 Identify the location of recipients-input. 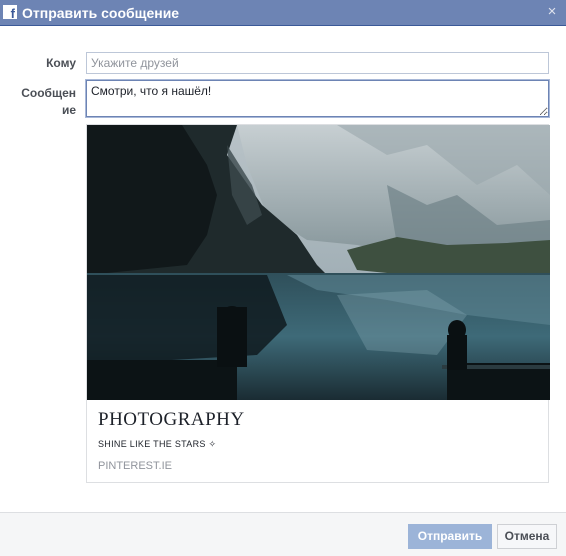
(317, 63).